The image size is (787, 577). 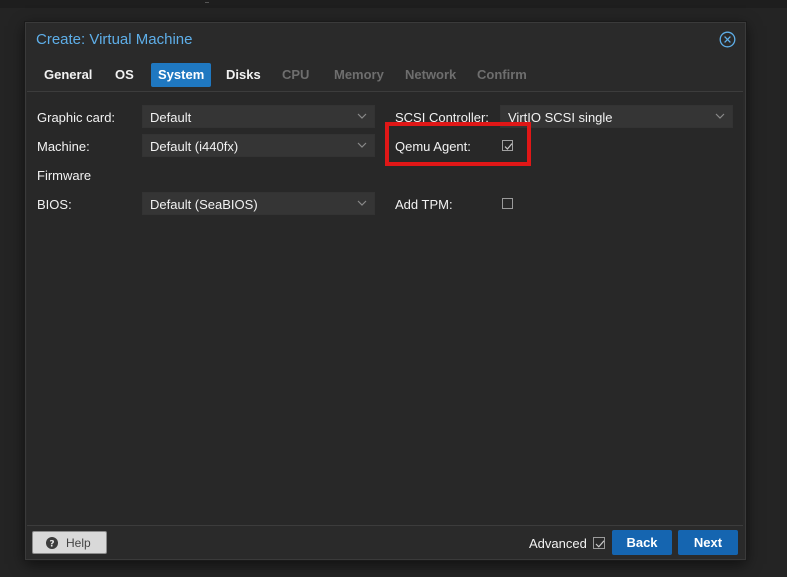 What do you see at coordinates (258, 145) in the screenshot?
I see `machine-select: Default (i440fx)` at bounding box center [258, 145].